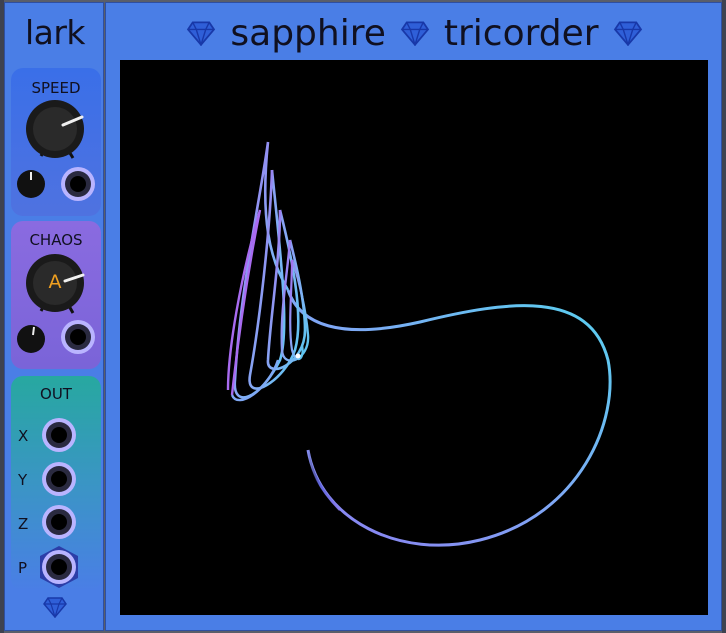 The image size is (726, 633). I want to click on trace-tail, so click(323, 480).